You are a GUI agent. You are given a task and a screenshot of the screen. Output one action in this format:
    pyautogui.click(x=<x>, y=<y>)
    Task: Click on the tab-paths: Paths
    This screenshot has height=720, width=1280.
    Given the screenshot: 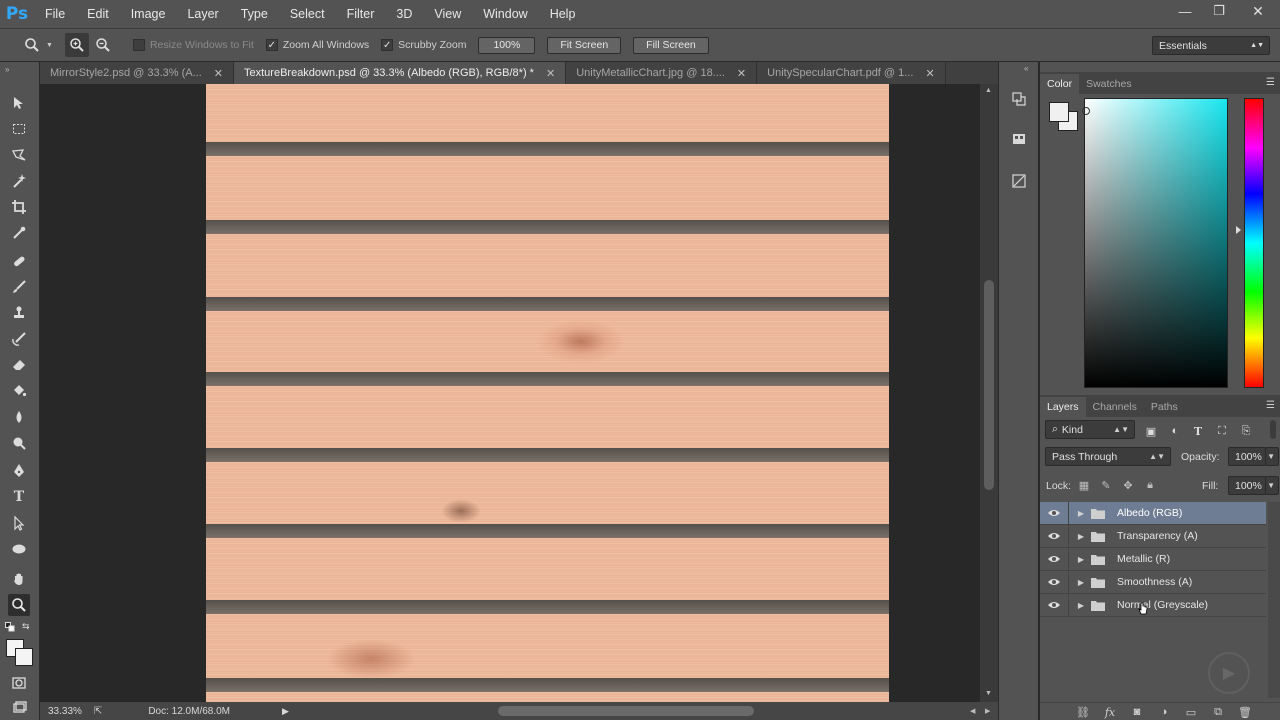 What is the action you would take?
    pyautogui.click(x=1164, y=407)
    